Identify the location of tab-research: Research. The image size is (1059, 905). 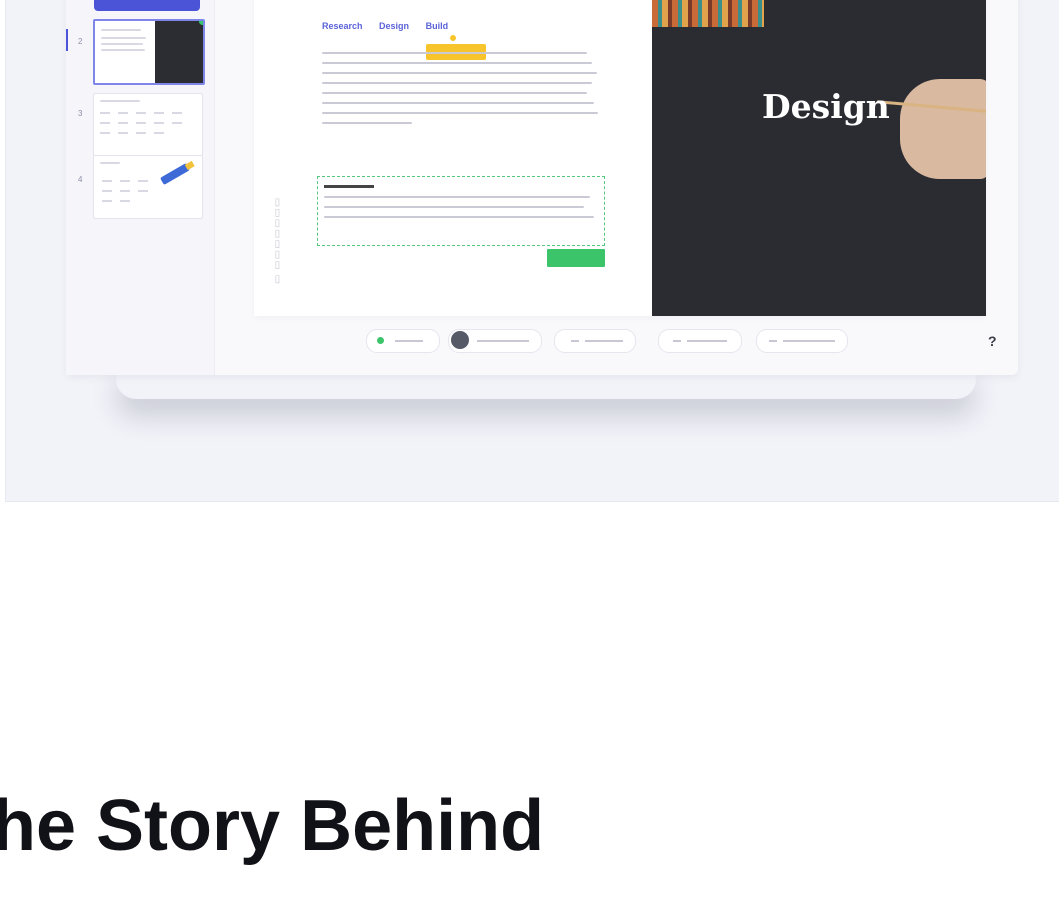
(342, 26).